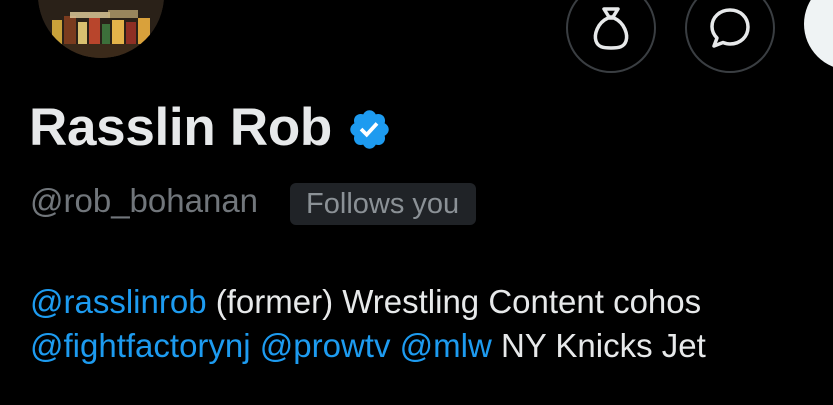 The width and height of the screenshot is (833, 405). I want to click on follow-button, so click(818, 35).